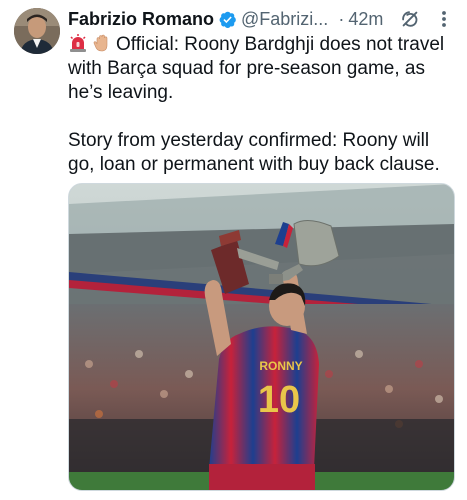  What do you see at coordinates (280, 366) in the screenshot?
I see `shirt-name: RONNY` at bounding box center [280, 366].